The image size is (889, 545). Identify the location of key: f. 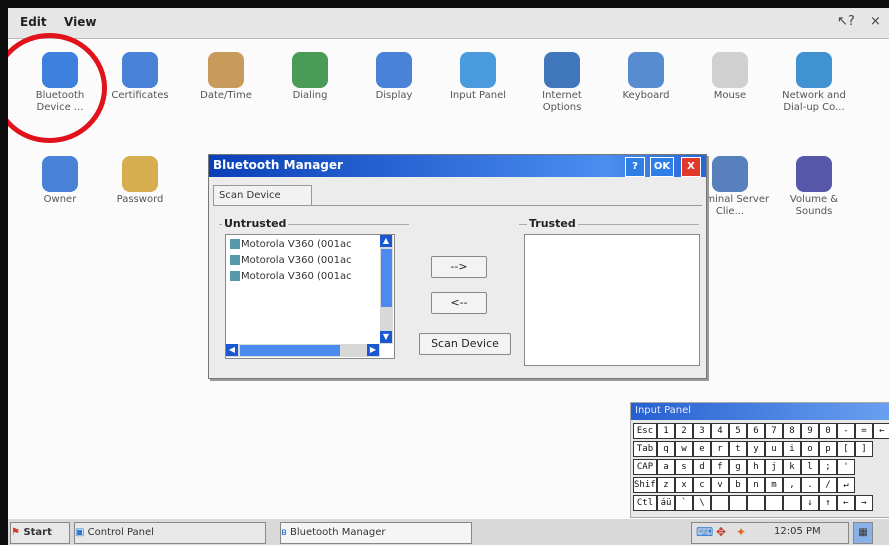
(720, 467).